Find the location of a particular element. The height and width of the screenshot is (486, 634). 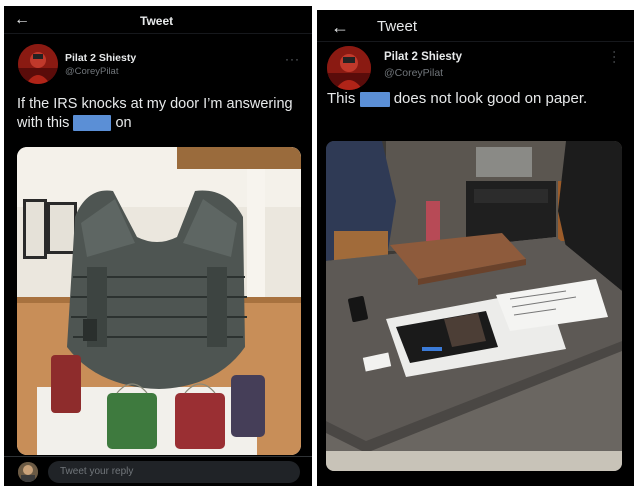

reply-bar: Tweet your reply is located at coordinates (158, 471).